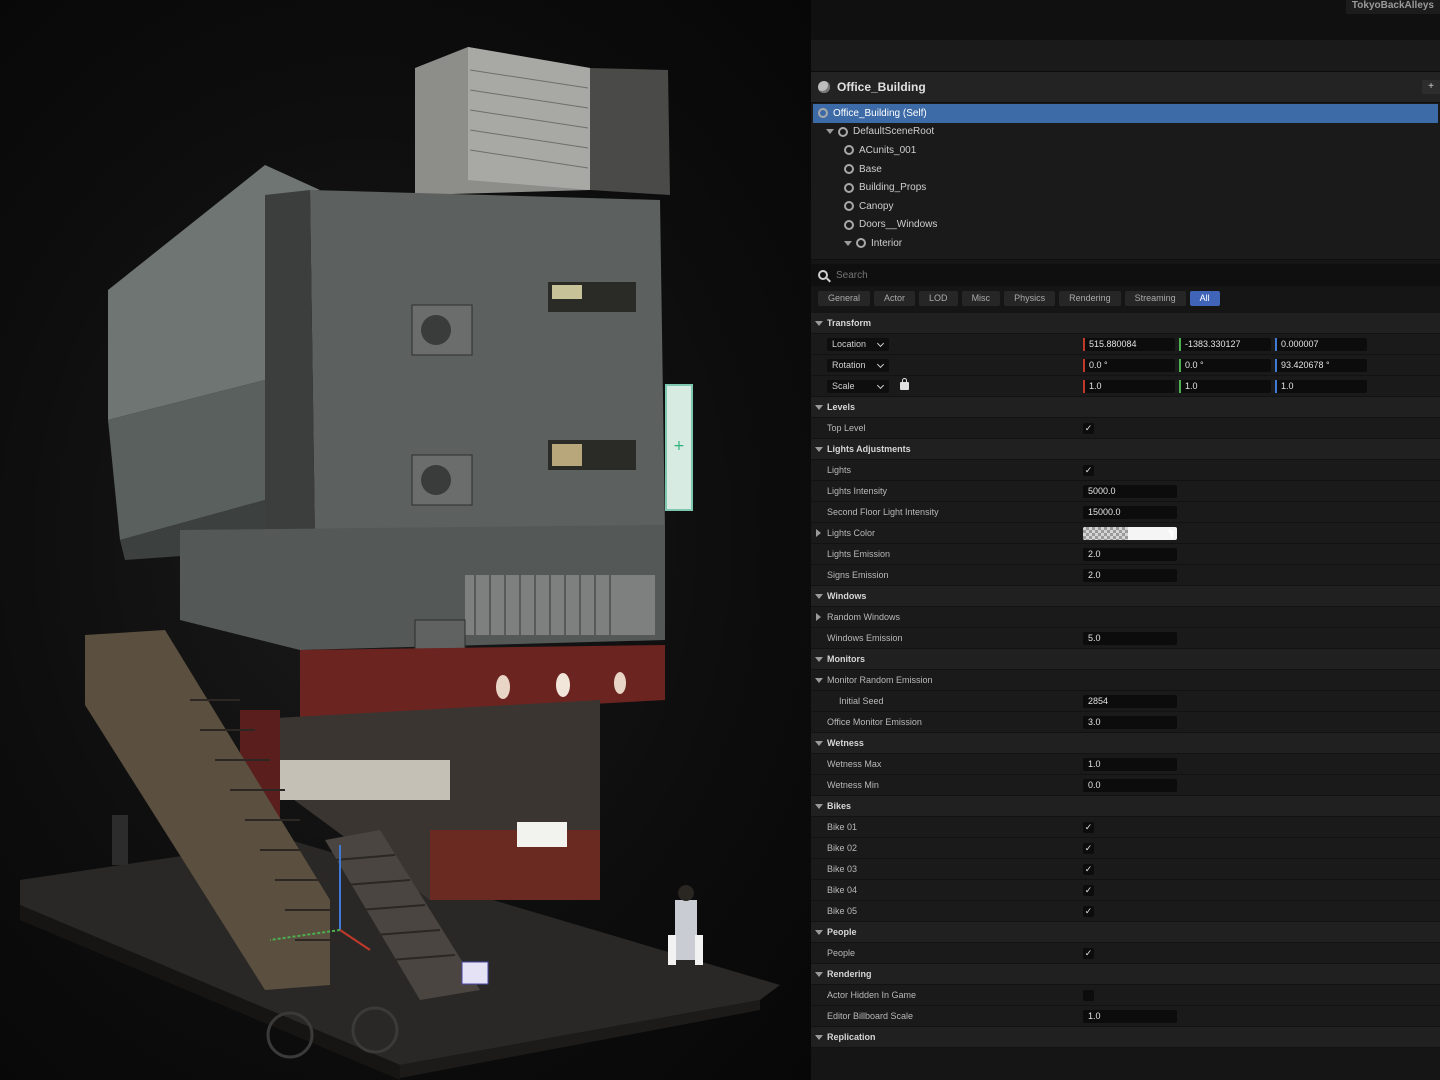  Describe the element at coordinates (1030, 298) in the screenshot. I see `tab-physics: Physics` at that location.